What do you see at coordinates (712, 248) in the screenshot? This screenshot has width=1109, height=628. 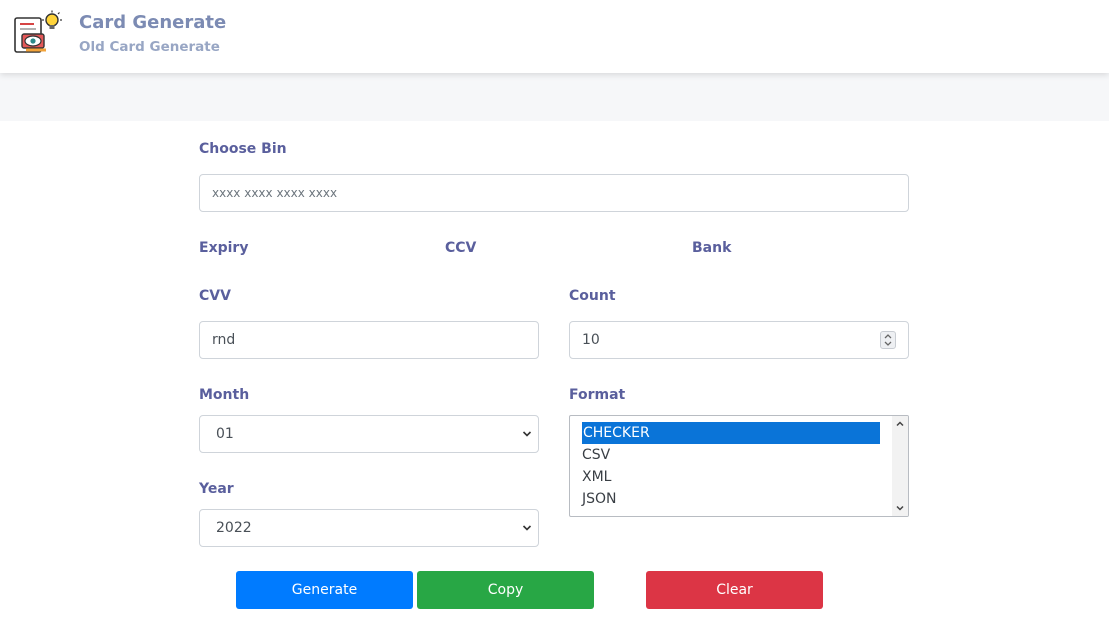 I see `bank-label: Bank` at bounding box center [712, 248].